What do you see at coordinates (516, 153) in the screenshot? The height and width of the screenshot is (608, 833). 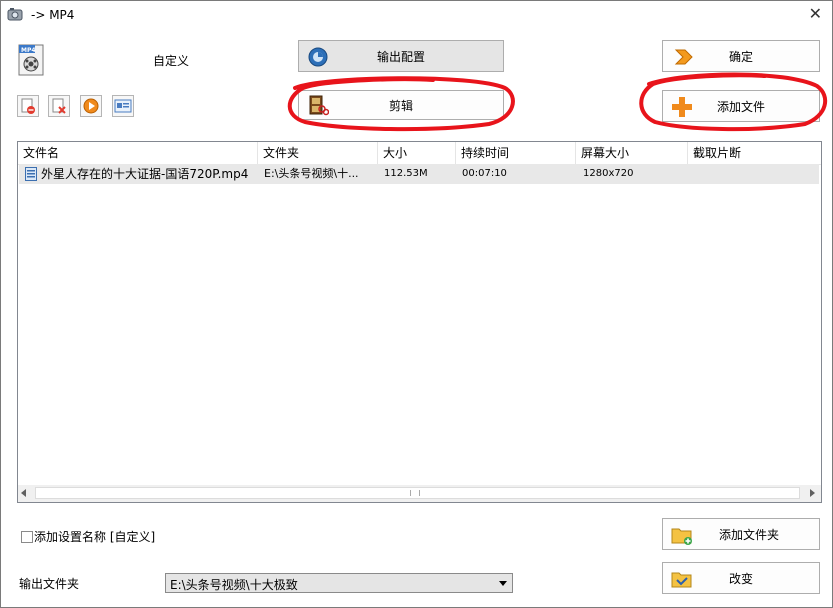 I see `column-header-duration: 持续时间` at bounding box center [516, 153].